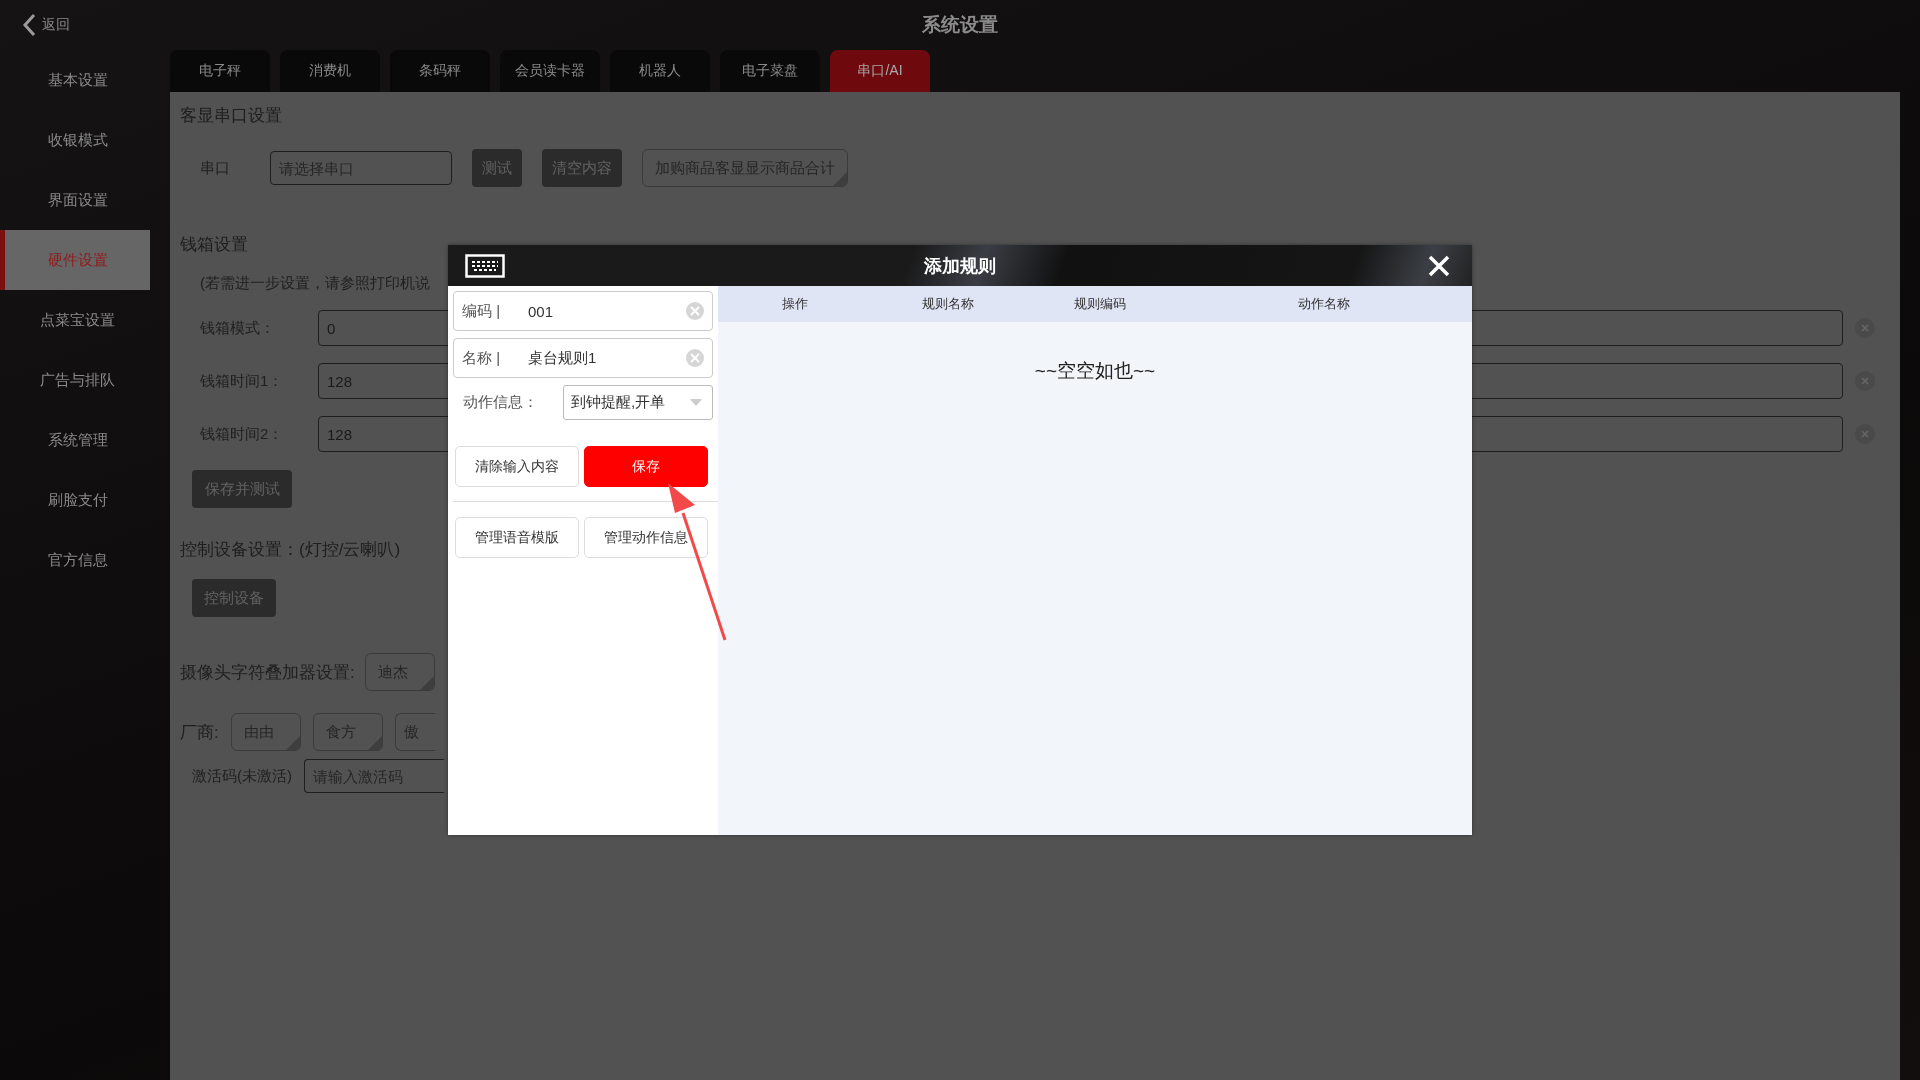 This screenshot has height=1080, width=1920. I want to click on tab: 电子秤, so click(220, 71).